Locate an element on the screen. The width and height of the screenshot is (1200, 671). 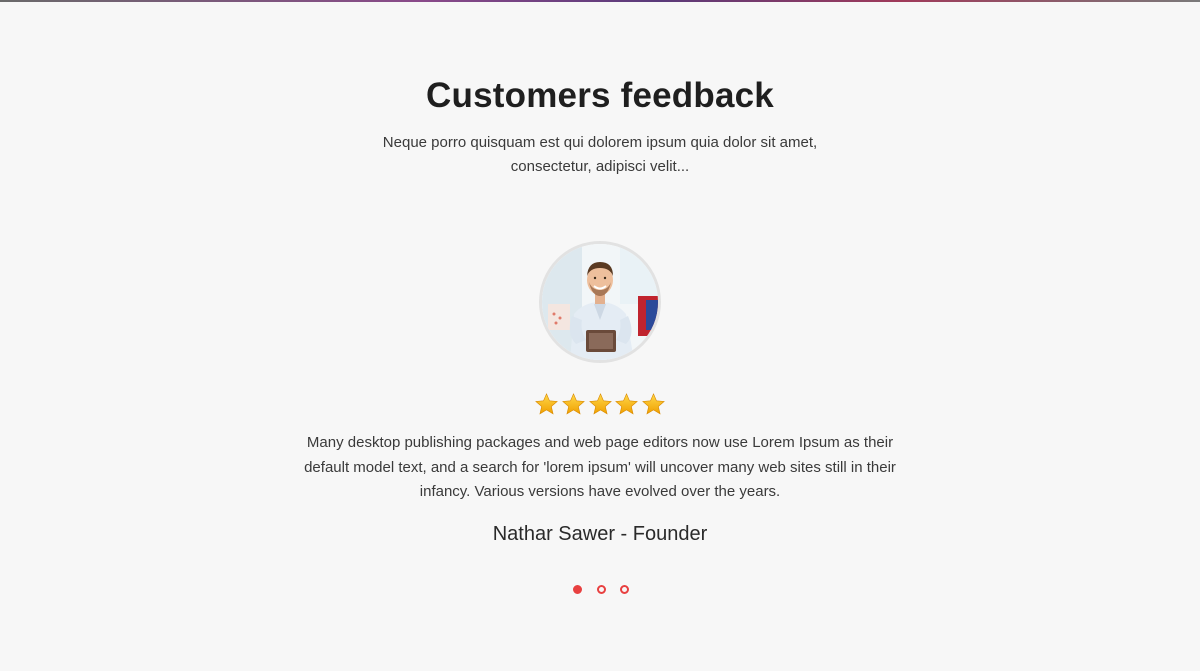
rating-stars is located at coordinates (600, 405).